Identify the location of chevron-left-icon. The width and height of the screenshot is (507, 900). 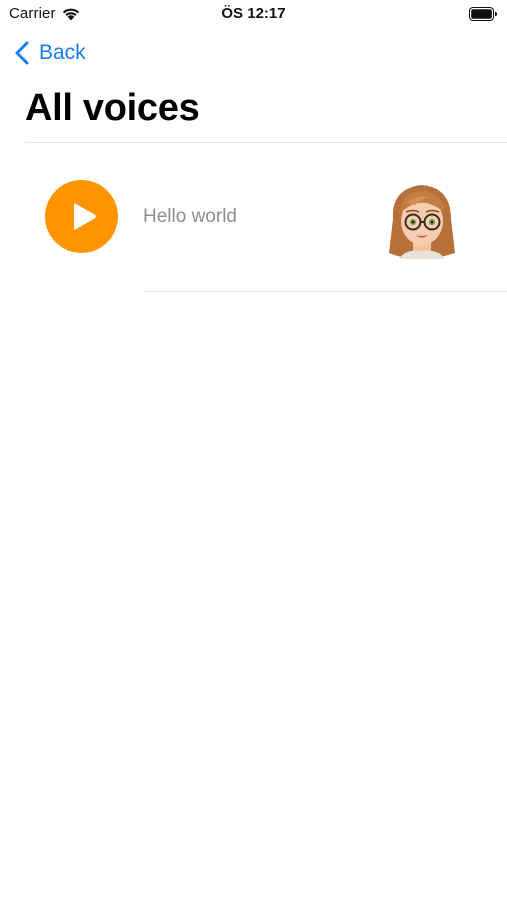
(22, 53).